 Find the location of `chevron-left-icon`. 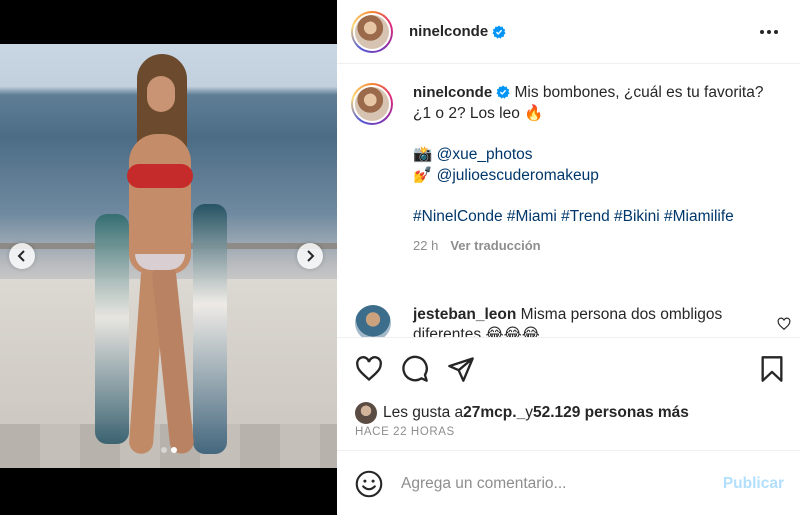

chevron-left-icon is located at coordinates (21, 256).